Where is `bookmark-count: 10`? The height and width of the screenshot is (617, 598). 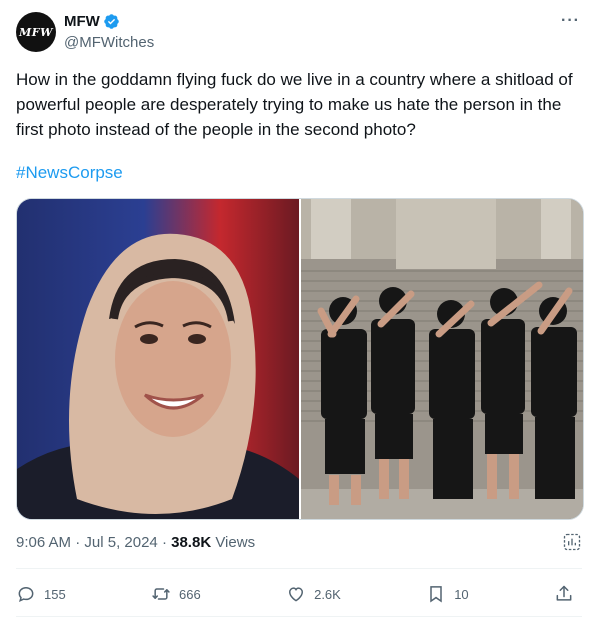 bookmark-count: 10 is located at coordinates (461, 594).